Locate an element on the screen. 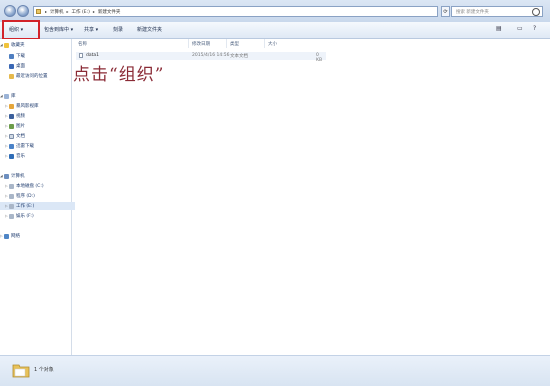 Image resolution: width=550 pixels, height=386 pixels. breadcrumb-work-e: 工作 (E:) is located at coordinates (81, 12).